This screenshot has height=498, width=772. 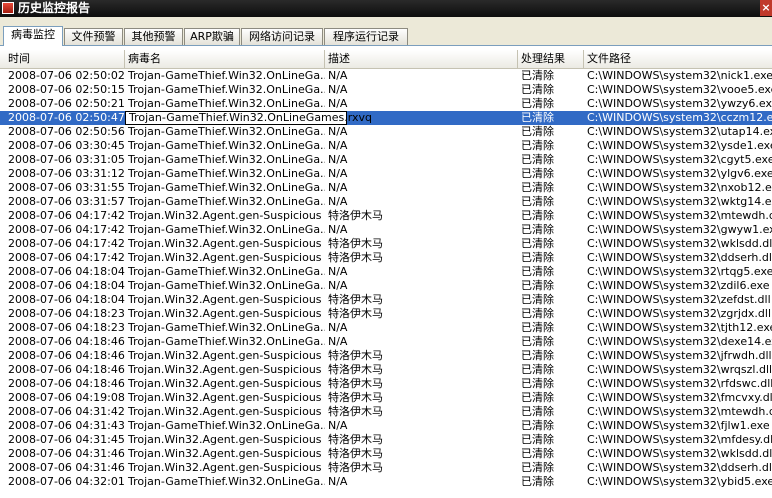 I want to click on time-cell: 2008-07-06 04:18:04, so click(x=66, y=271).